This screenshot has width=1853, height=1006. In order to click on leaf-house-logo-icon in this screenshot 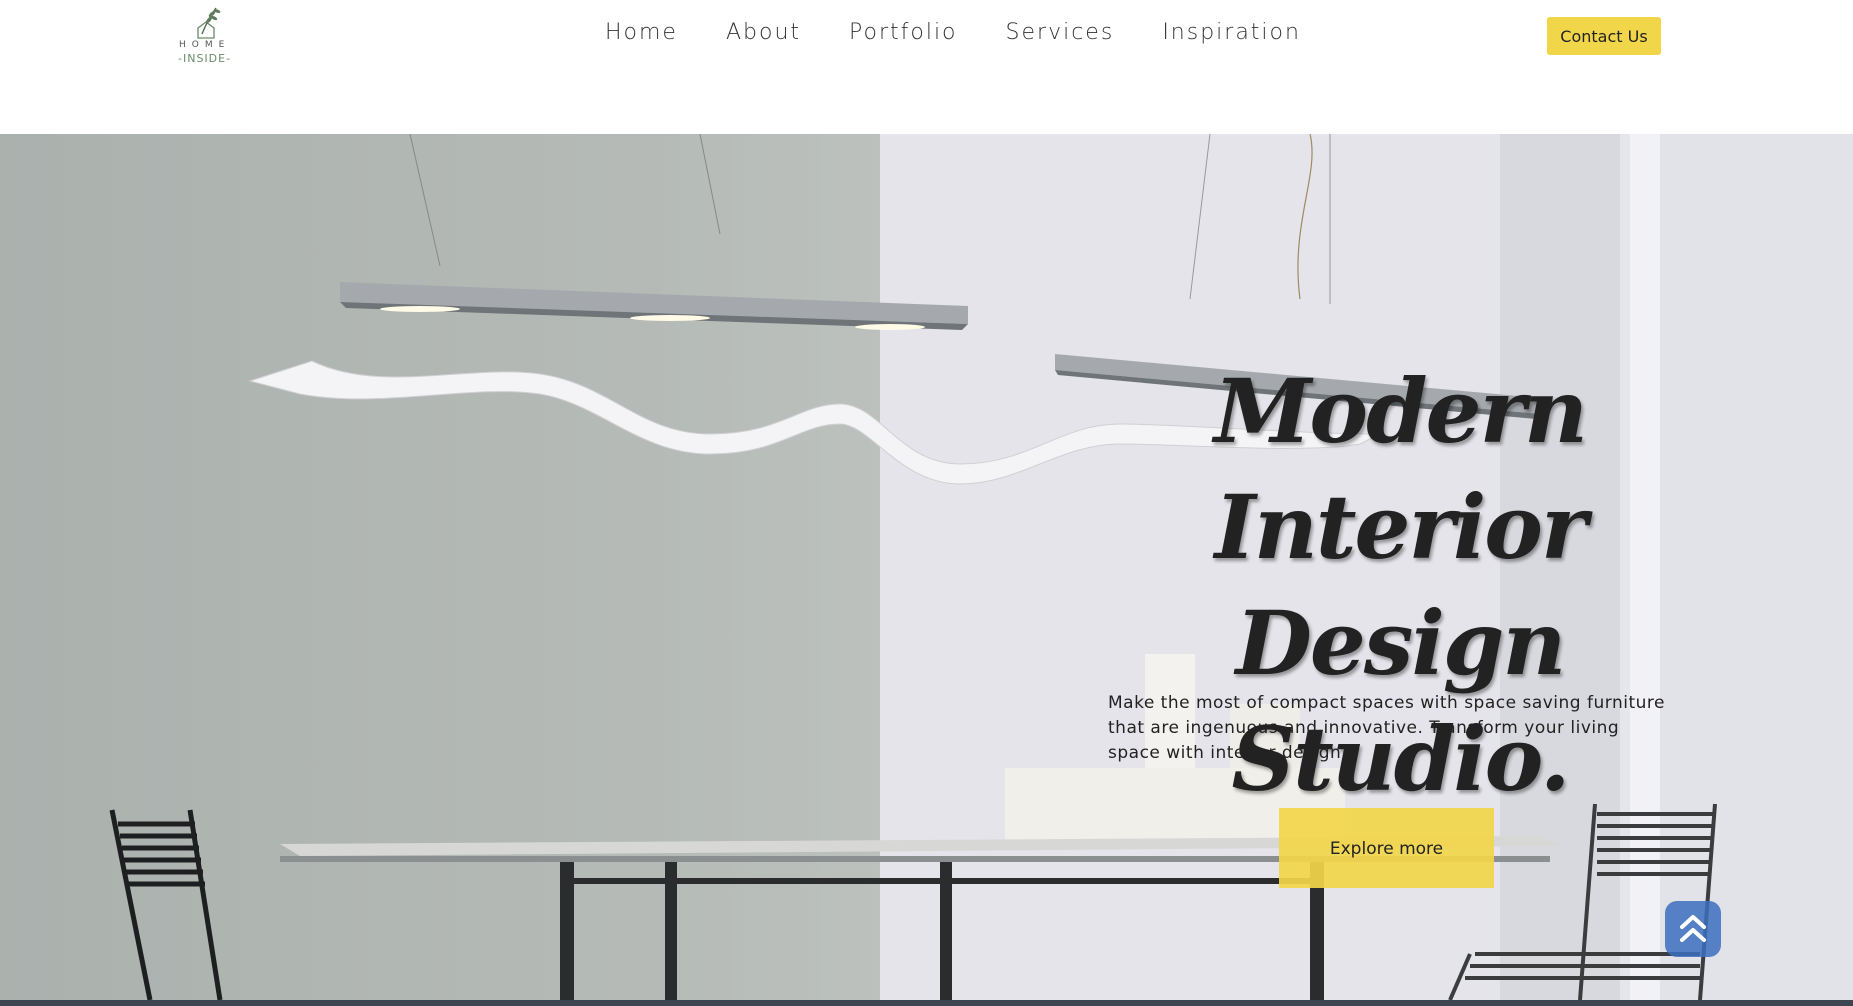, I will do `click(209, 23)`.